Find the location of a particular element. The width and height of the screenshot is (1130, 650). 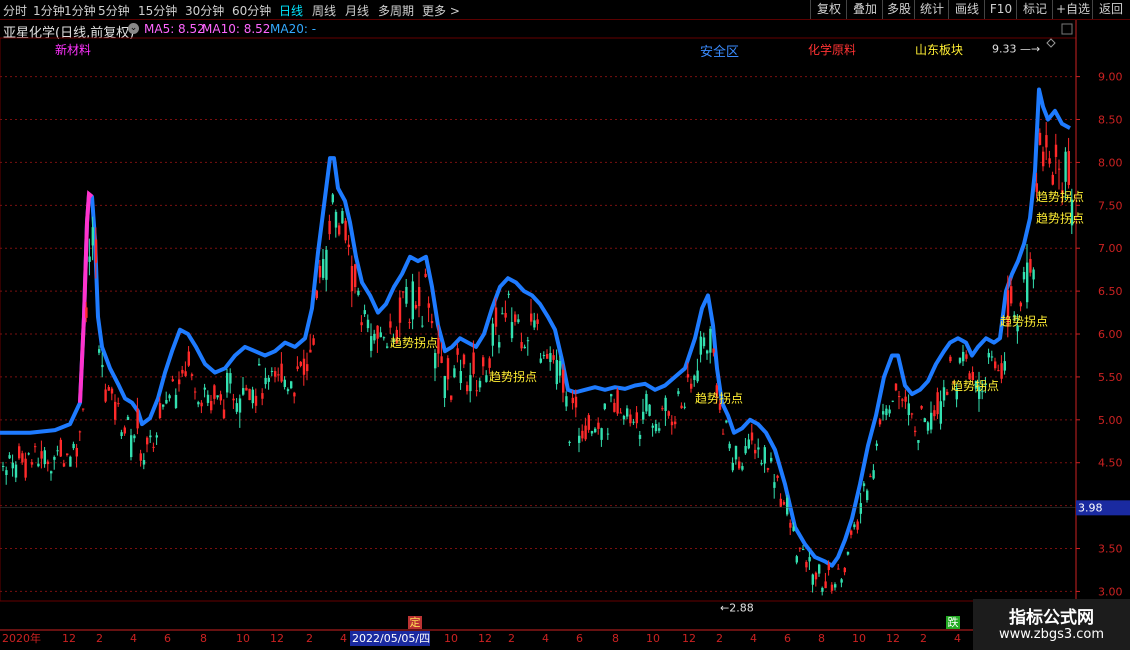

min-price-label: ←2.88 is located at coordinates (737, 608).